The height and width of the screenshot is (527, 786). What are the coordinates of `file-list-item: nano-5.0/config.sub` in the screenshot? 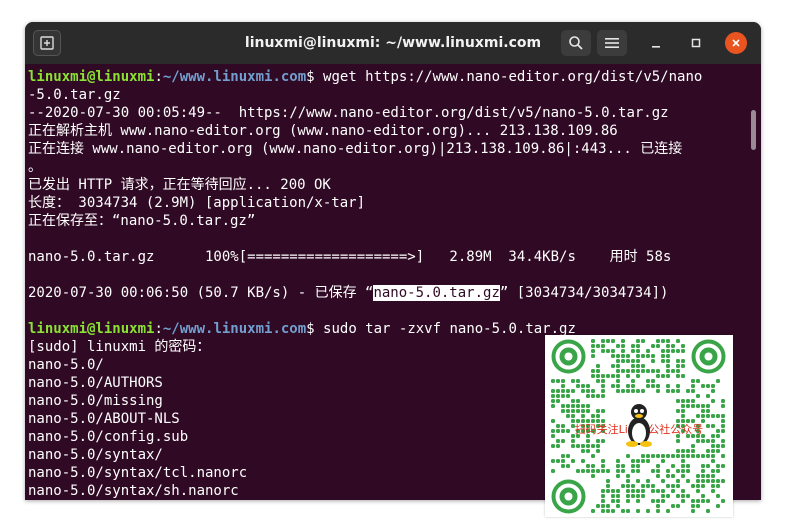 It's located at (108, 437).